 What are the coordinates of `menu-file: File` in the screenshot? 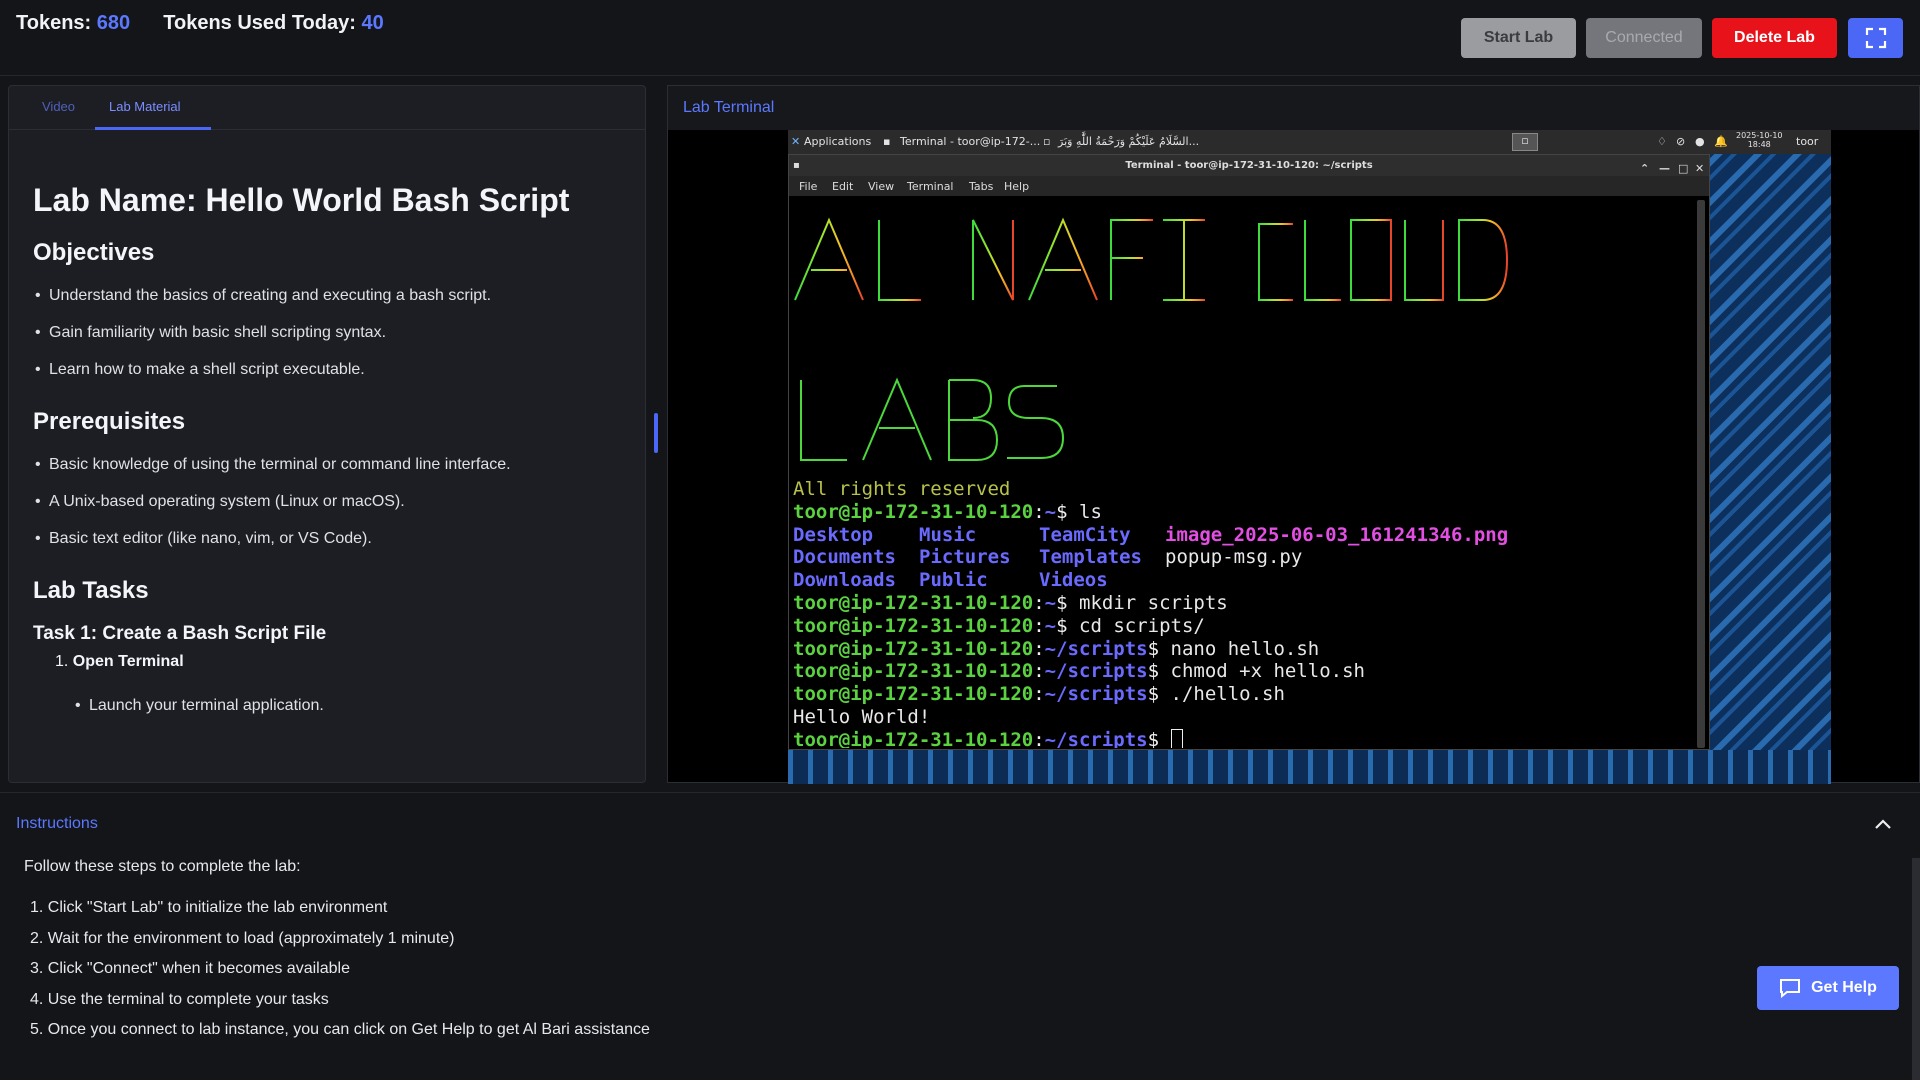 It's located at (808, 186).